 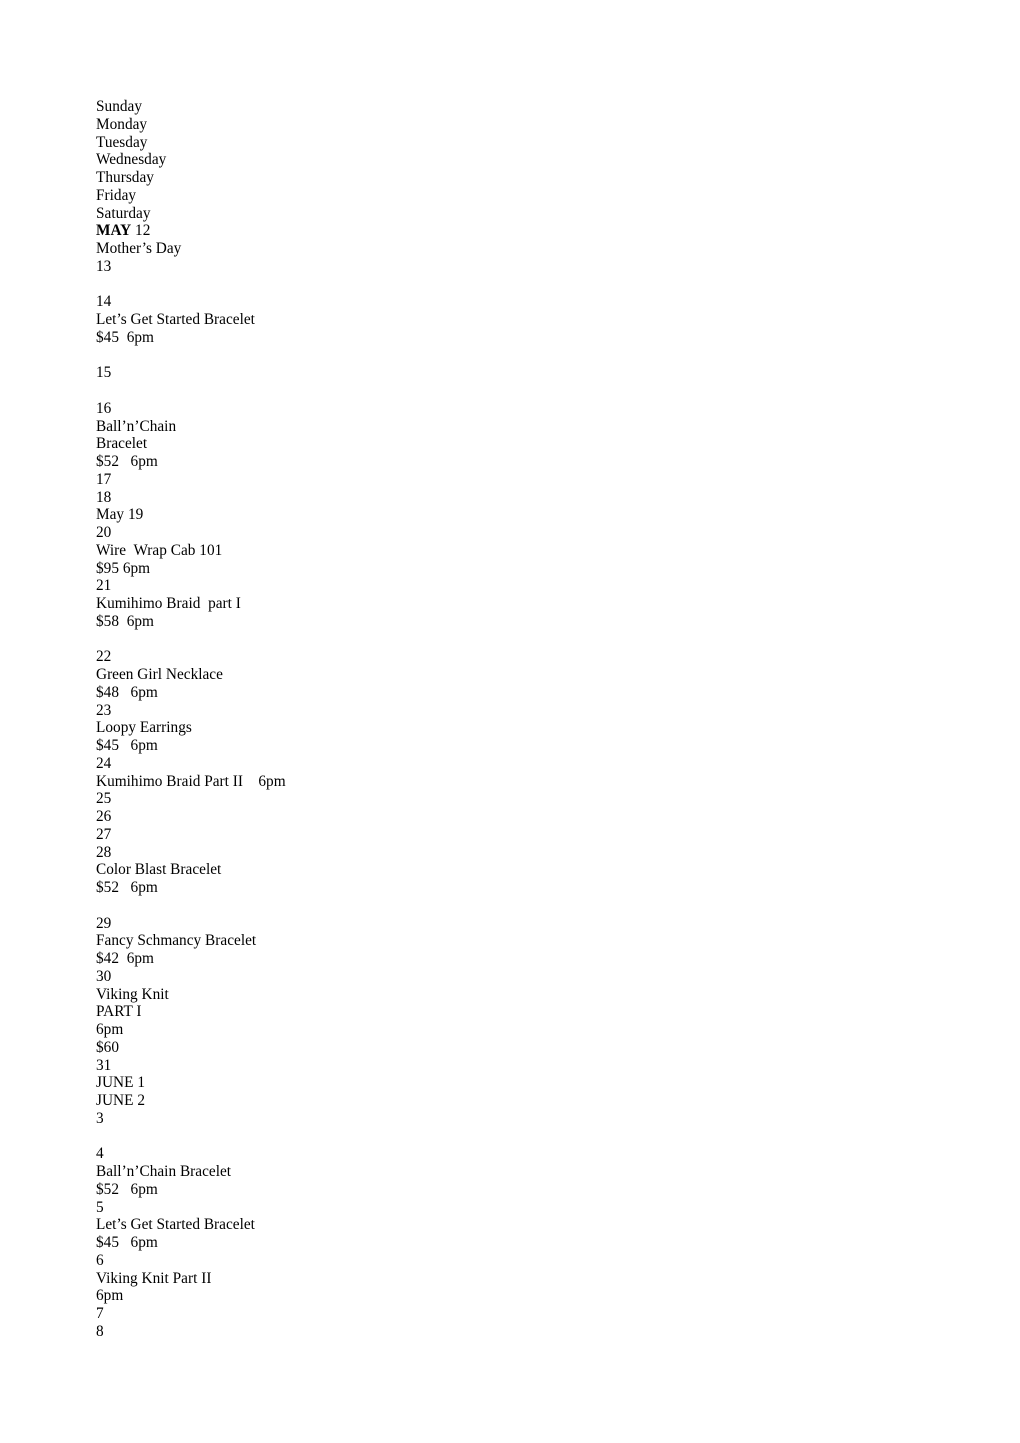 What do you see at coordinates (100, 1154) in the screenshot?
I see `document-line: 4` at bounding box center [100, 1154].